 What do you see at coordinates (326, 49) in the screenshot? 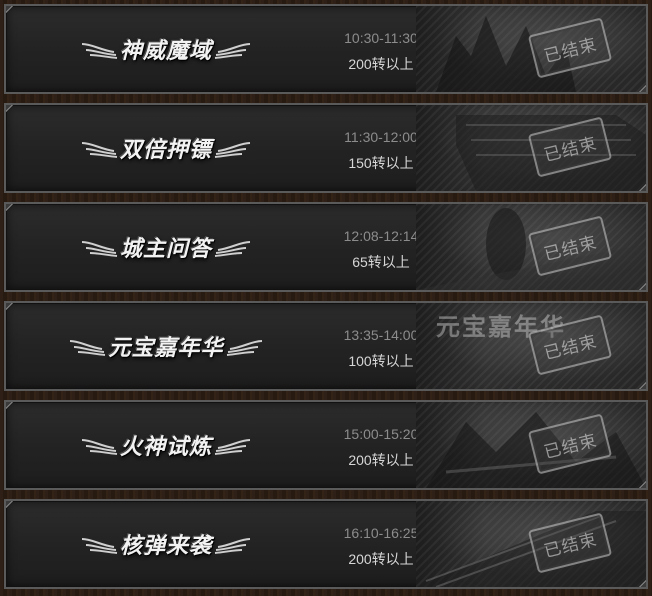
I see `event-row-shenwei: 神威魔域 10:30-11:30 200转以上 已结束` at bounding box center [326, 49].